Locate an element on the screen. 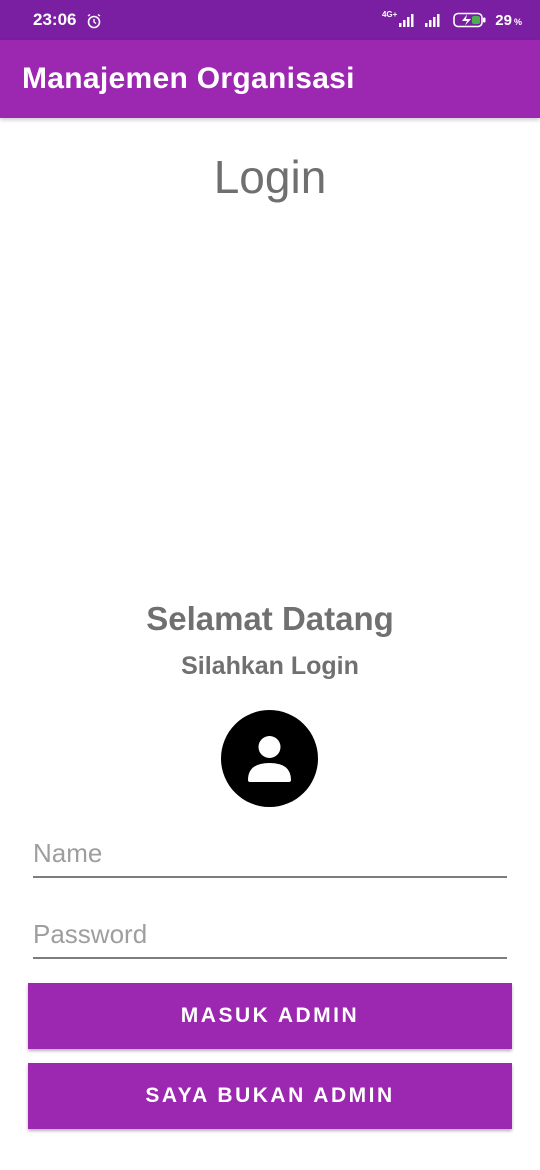 The height and width of the screenshot is (1170, 540). password-input is located at coordinates (270, 934).